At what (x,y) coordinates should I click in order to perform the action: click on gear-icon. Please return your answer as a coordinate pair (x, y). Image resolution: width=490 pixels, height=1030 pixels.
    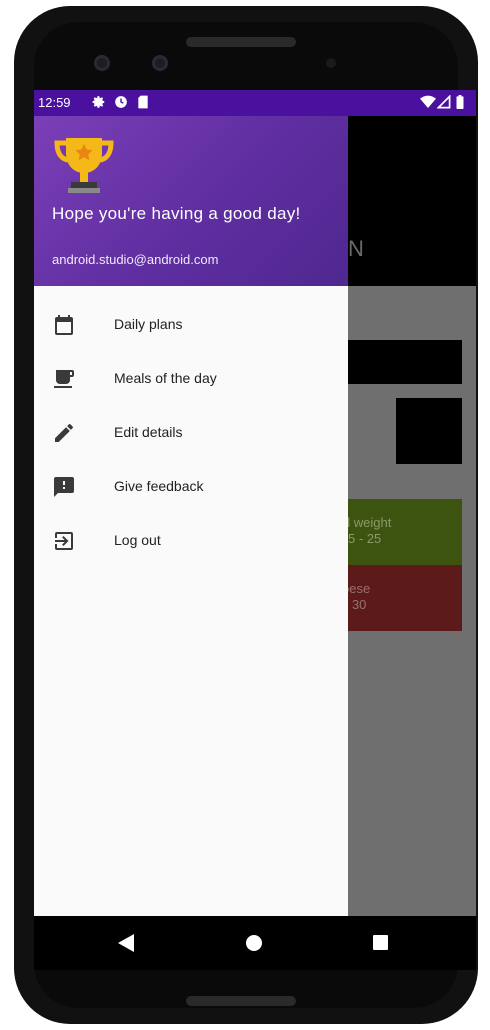
    Looking at the image, I should click on (98, 102).